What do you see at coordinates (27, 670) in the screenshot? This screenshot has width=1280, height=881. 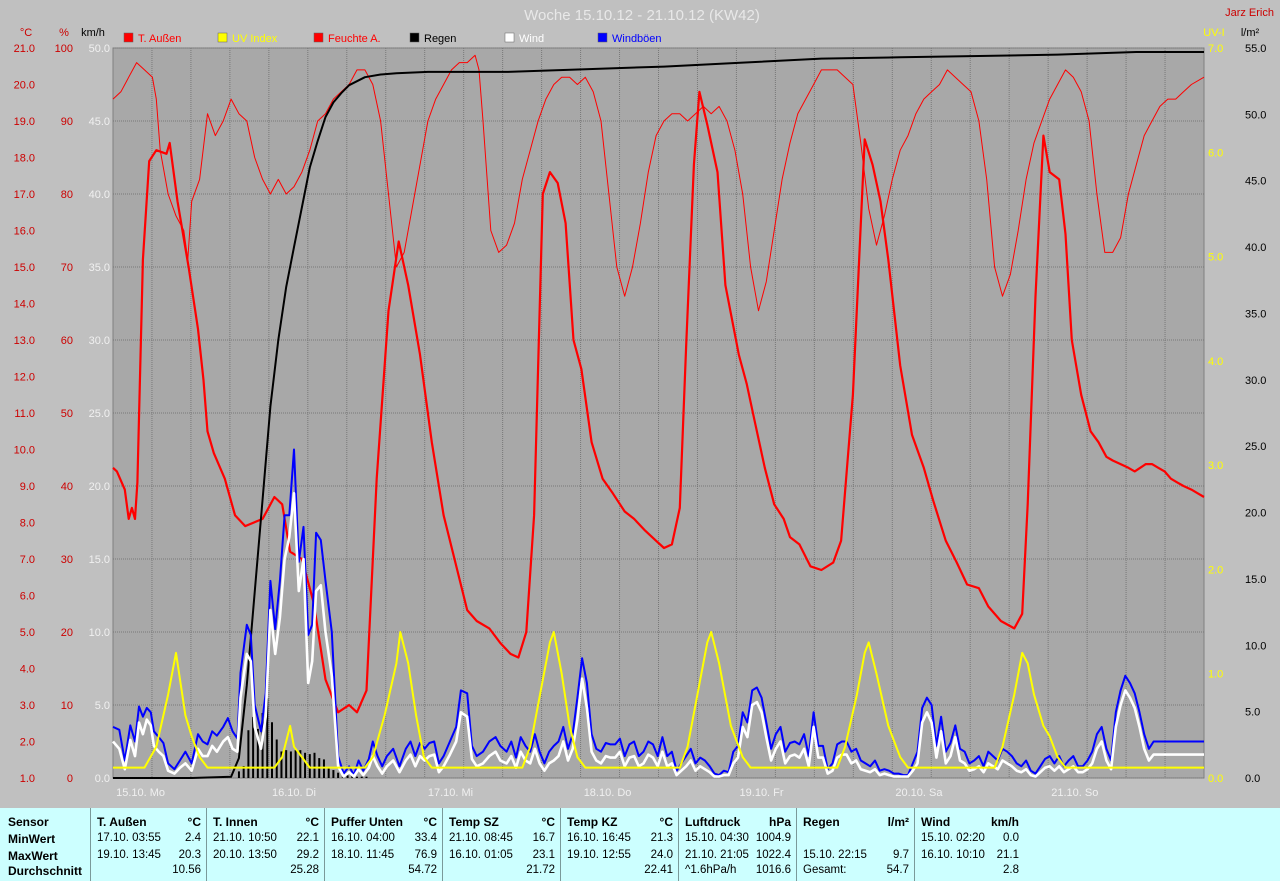 I see `temp-tick-label: 4.0` at bounding box center [27, 670].